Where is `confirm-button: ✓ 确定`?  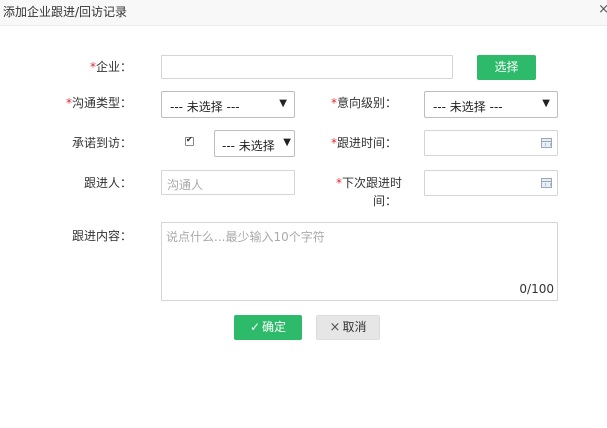 confirm-button: ✓ 确定 is located at coordinates (268, 327).